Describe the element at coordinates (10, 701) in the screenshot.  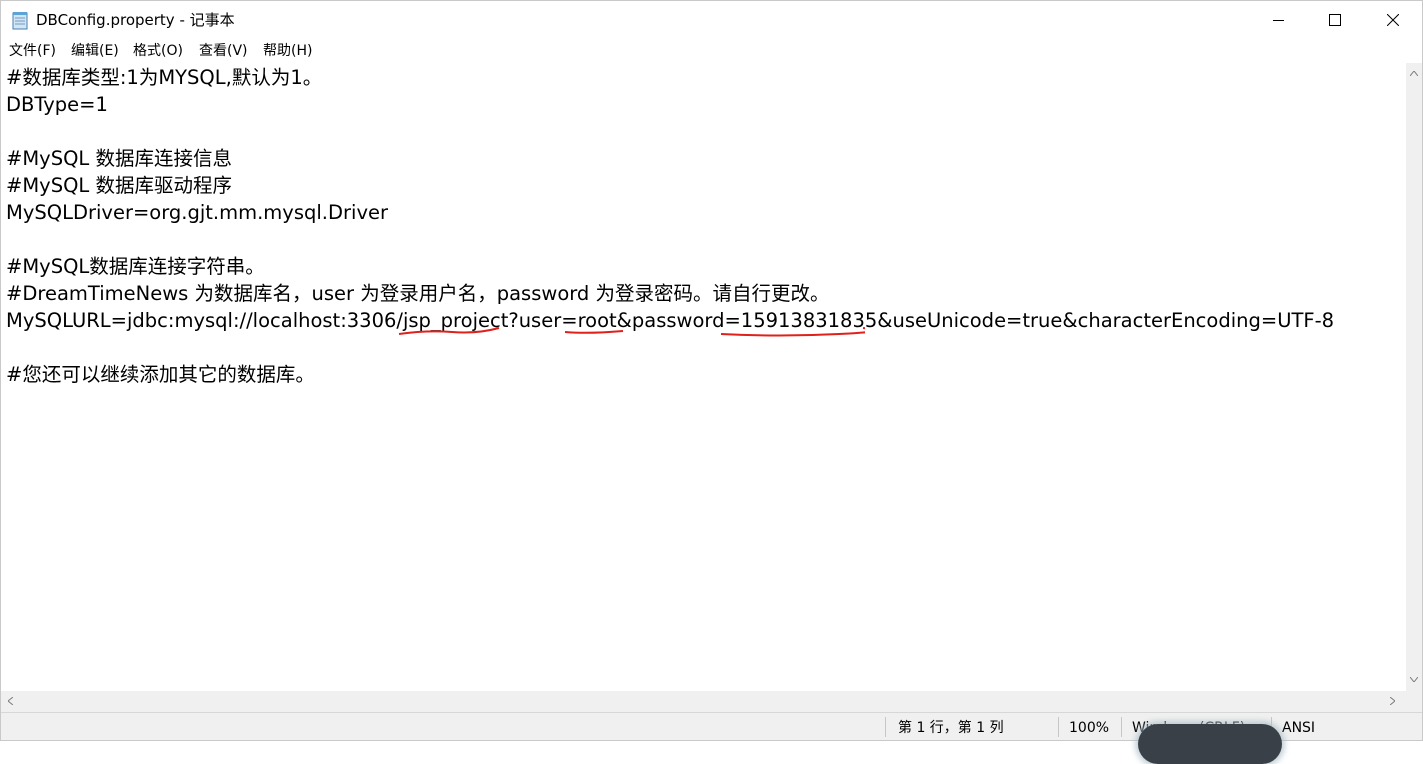
I see `scroll-left-icon` at that location.